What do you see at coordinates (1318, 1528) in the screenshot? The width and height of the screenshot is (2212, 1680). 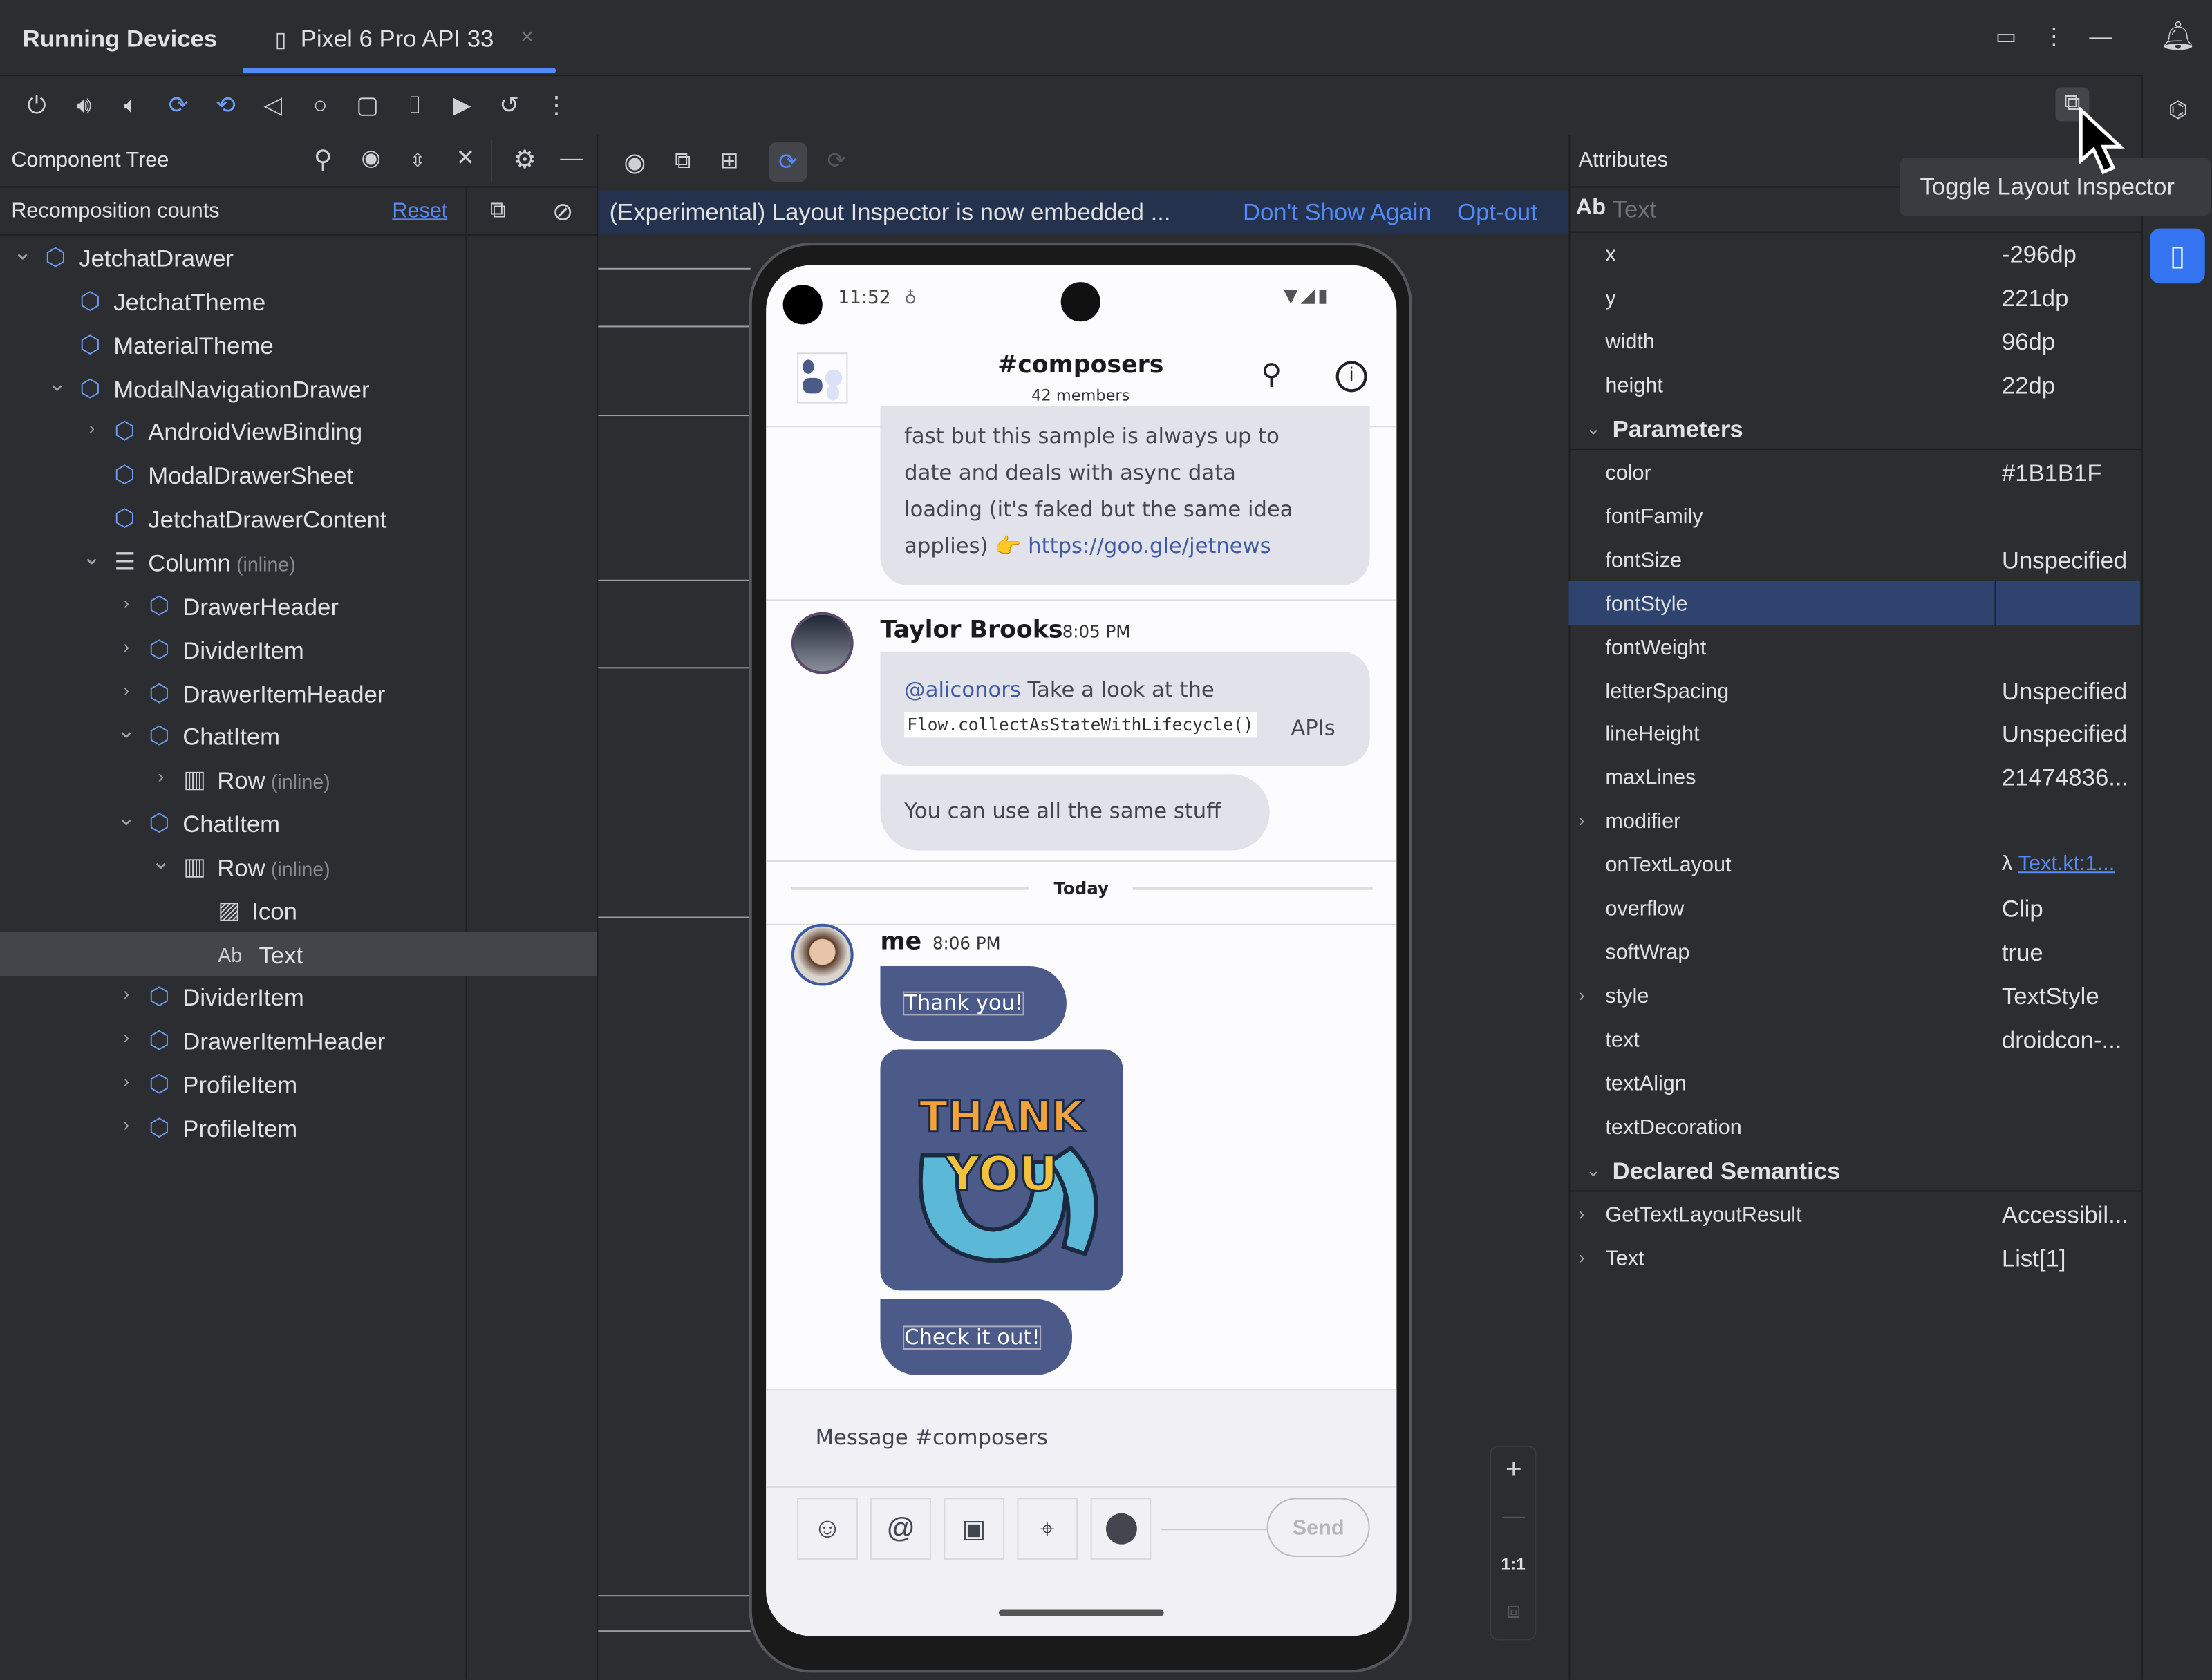 I see `send-button: Send` at bounding box center [1318, 1528].